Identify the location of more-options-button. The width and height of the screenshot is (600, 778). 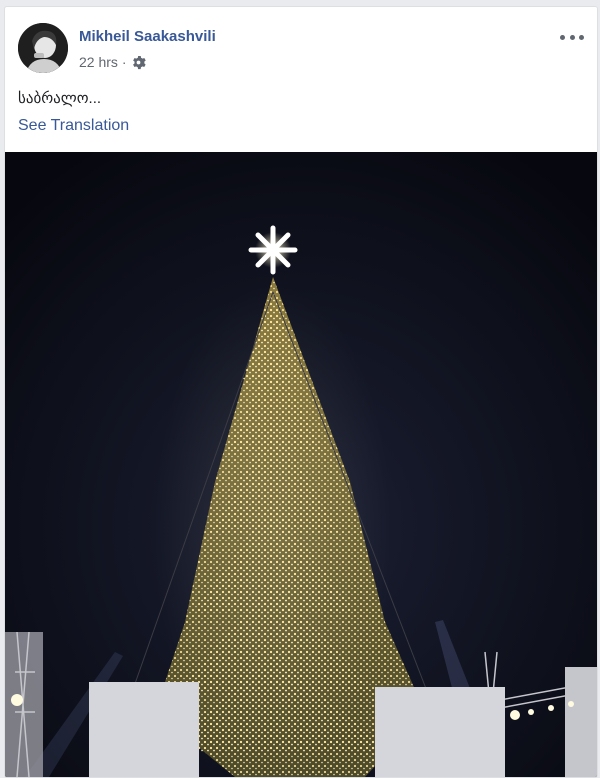
(572, 37).